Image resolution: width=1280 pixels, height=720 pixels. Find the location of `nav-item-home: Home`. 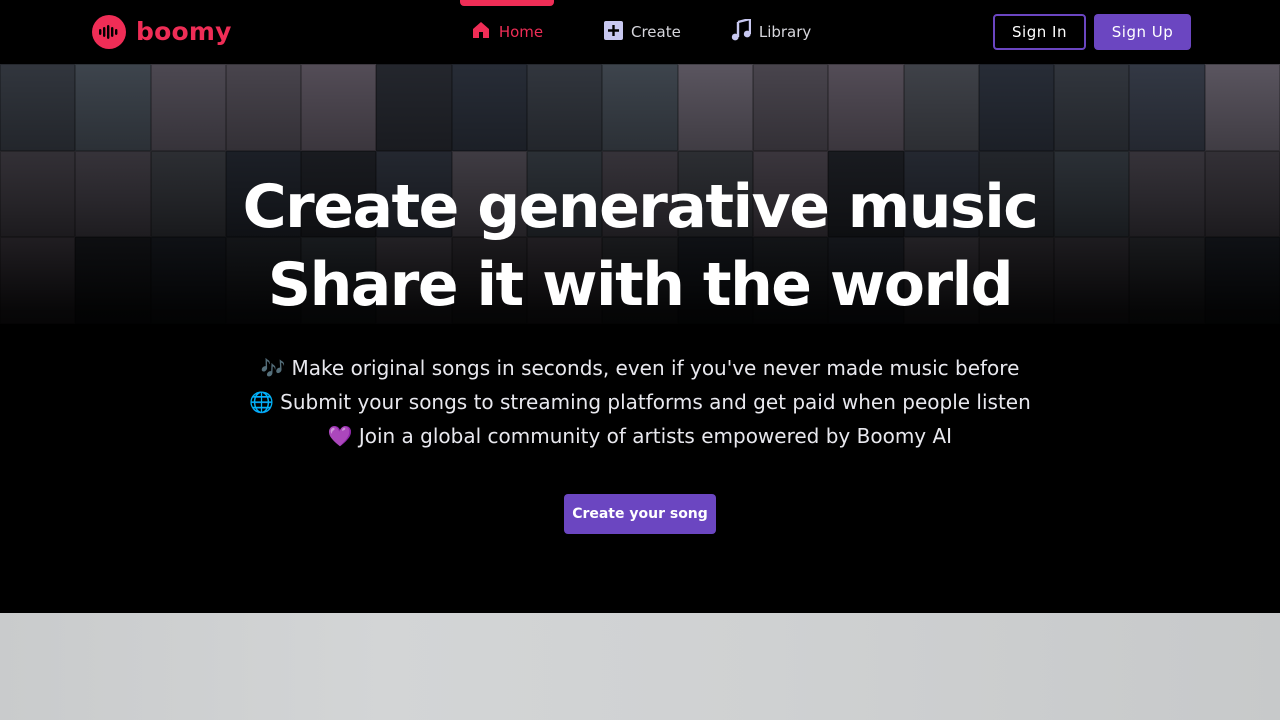

nav-item-home: Home is located at coordinates (507, 32).